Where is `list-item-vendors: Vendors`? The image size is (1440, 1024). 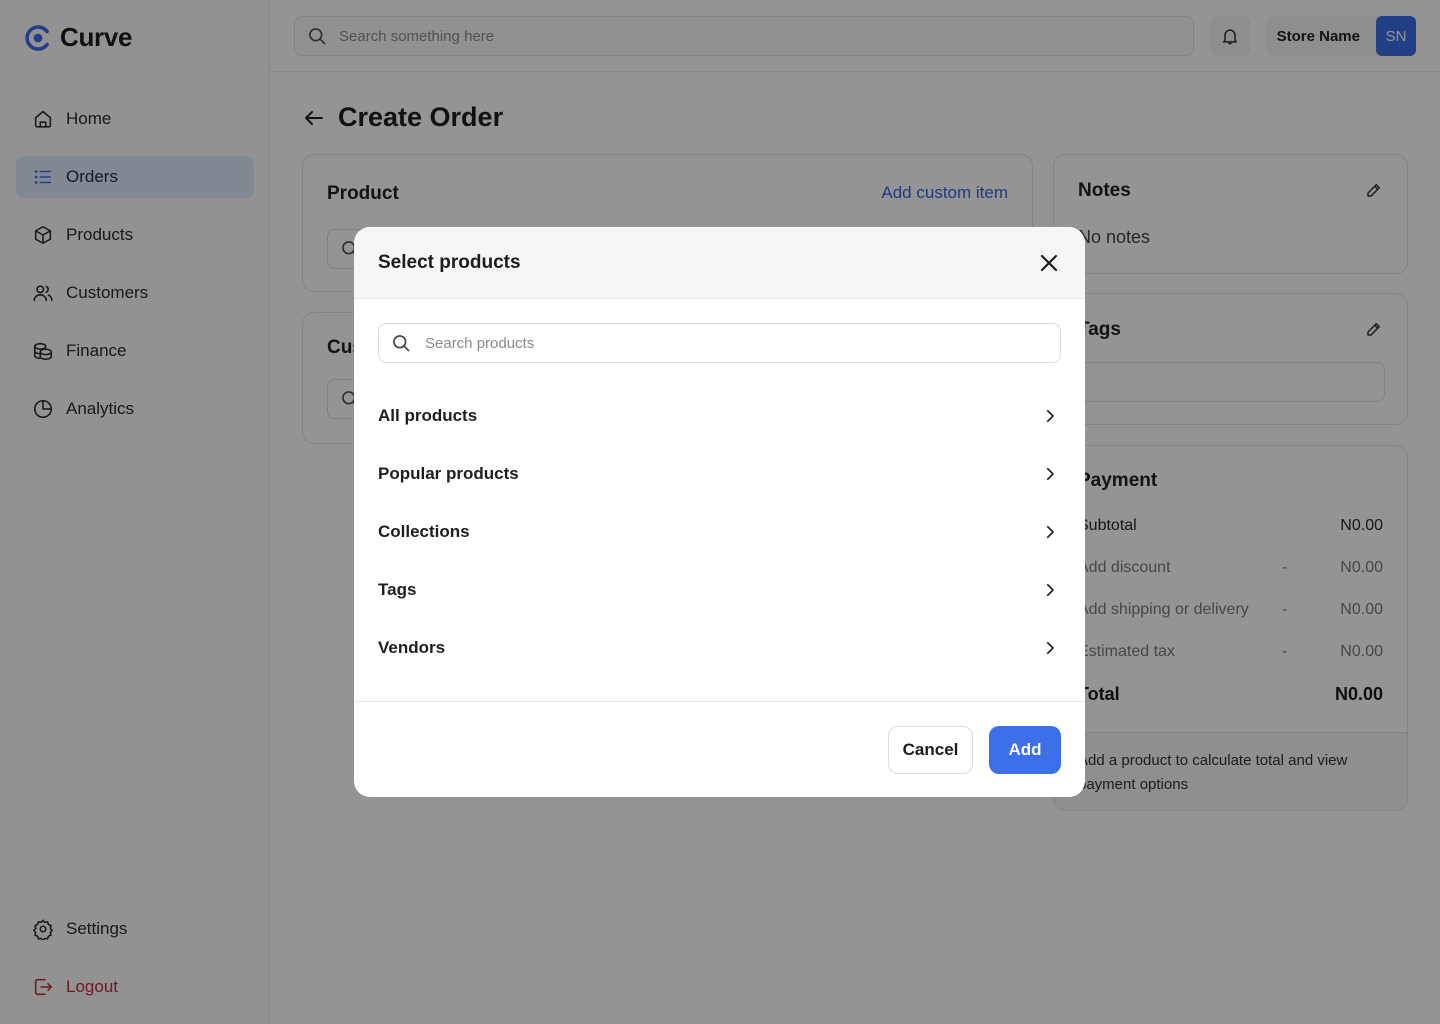
list-item-vendors: Vendors is located at coordinates (719, 648).